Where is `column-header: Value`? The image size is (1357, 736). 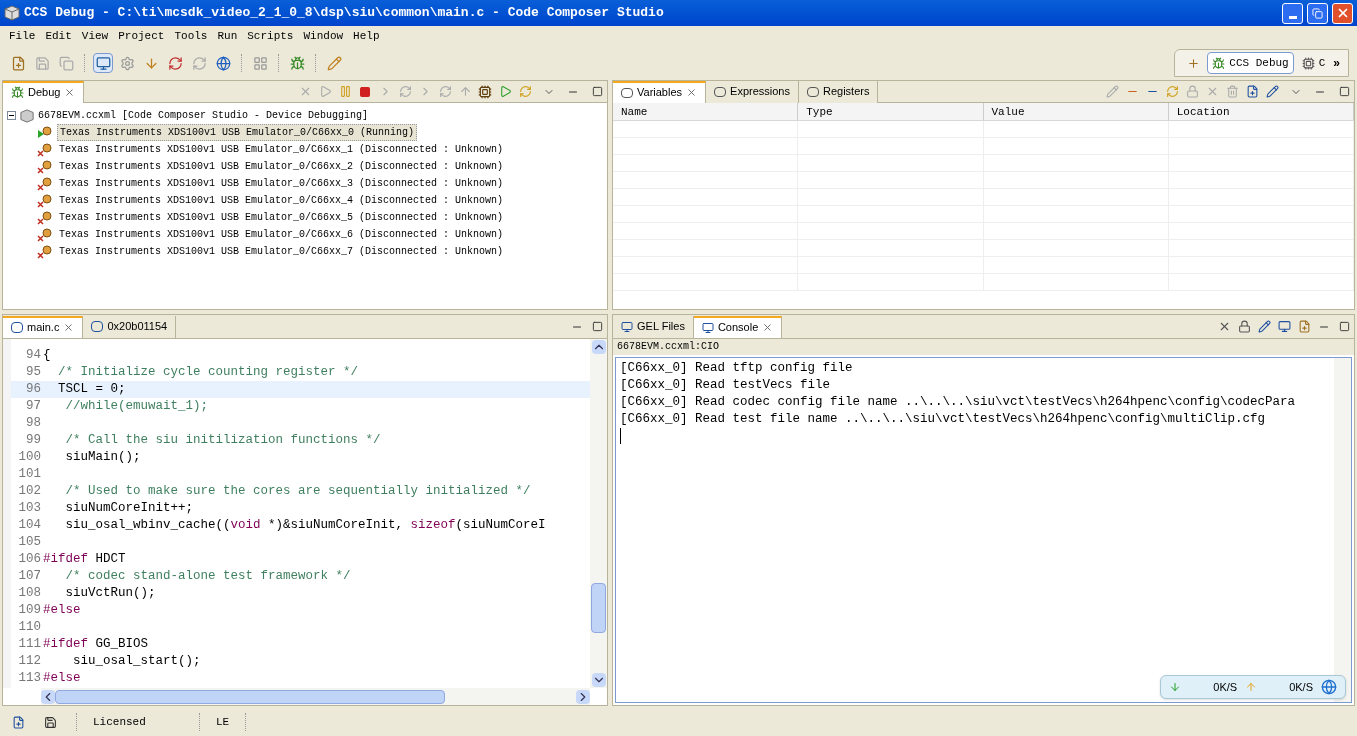
column-header: Value is located at coordinates (1076, 111).